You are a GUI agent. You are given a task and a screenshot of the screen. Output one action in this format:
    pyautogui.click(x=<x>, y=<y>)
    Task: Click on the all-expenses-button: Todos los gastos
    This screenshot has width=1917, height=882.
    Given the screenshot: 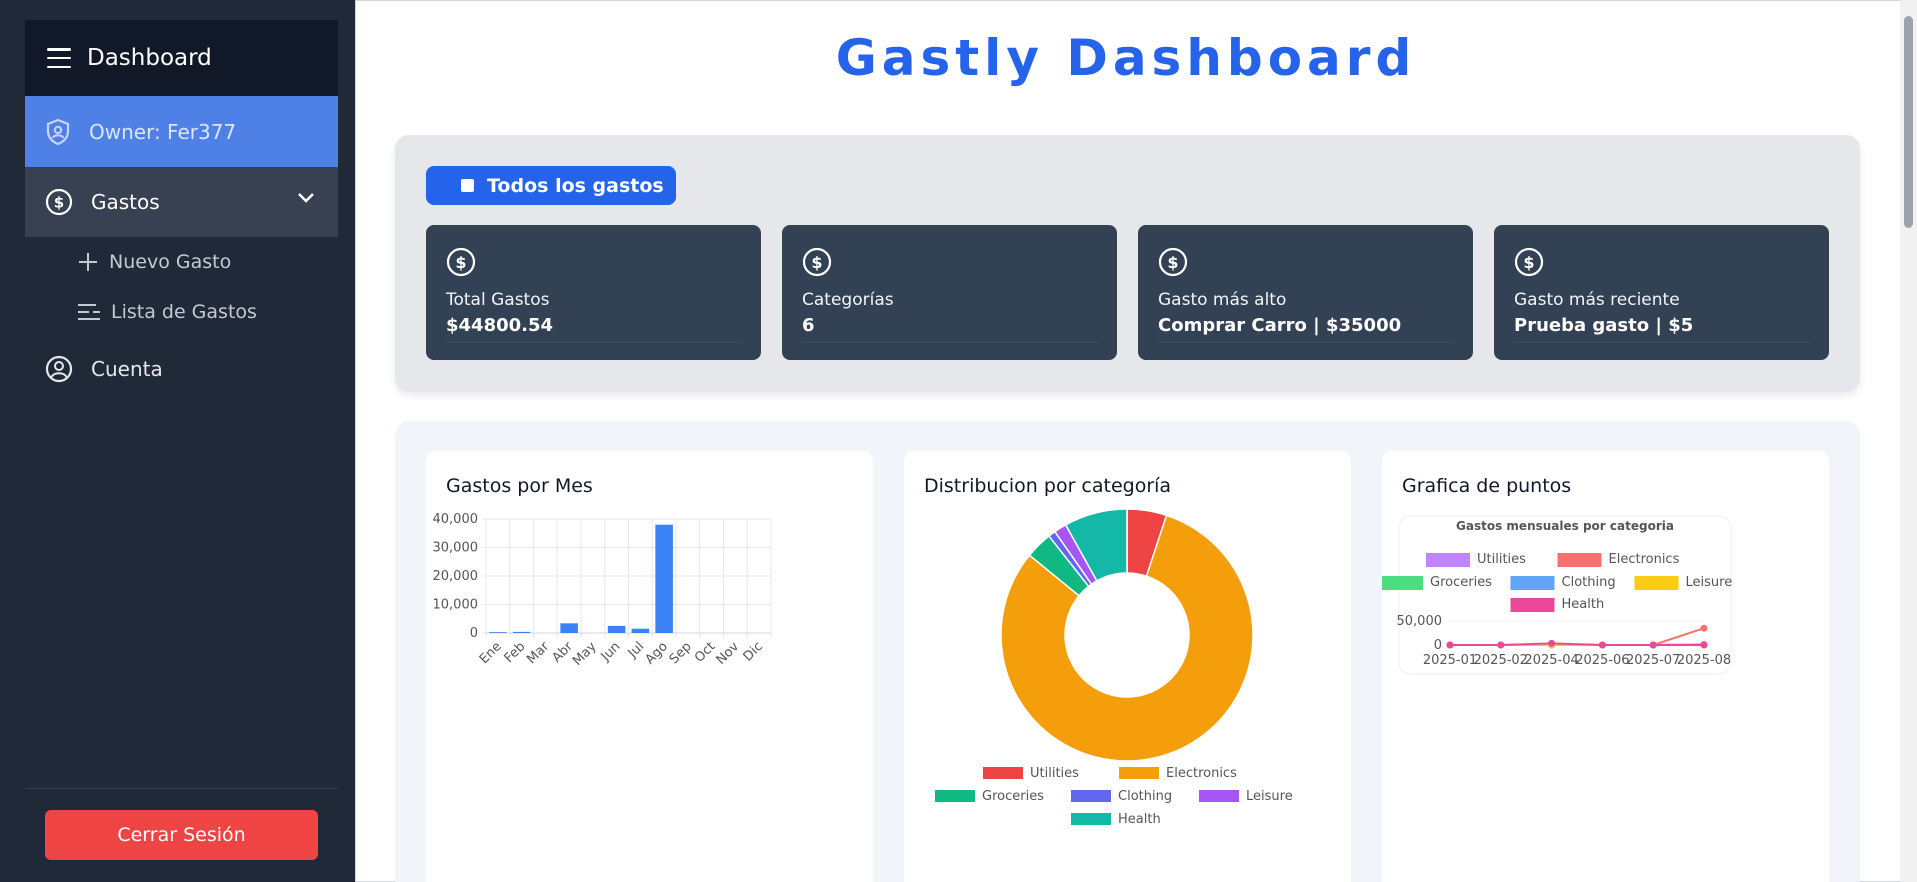 What is the action you would take?
    pyautogui.click(x=551, y=185)
    